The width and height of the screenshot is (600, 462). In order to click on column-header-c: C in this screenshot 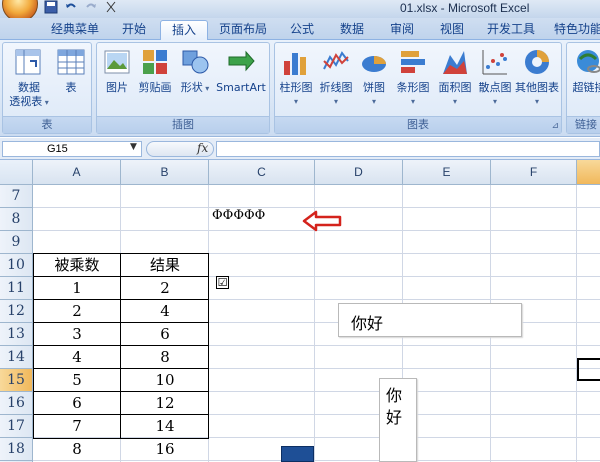, I will do `click(262, 172)`.